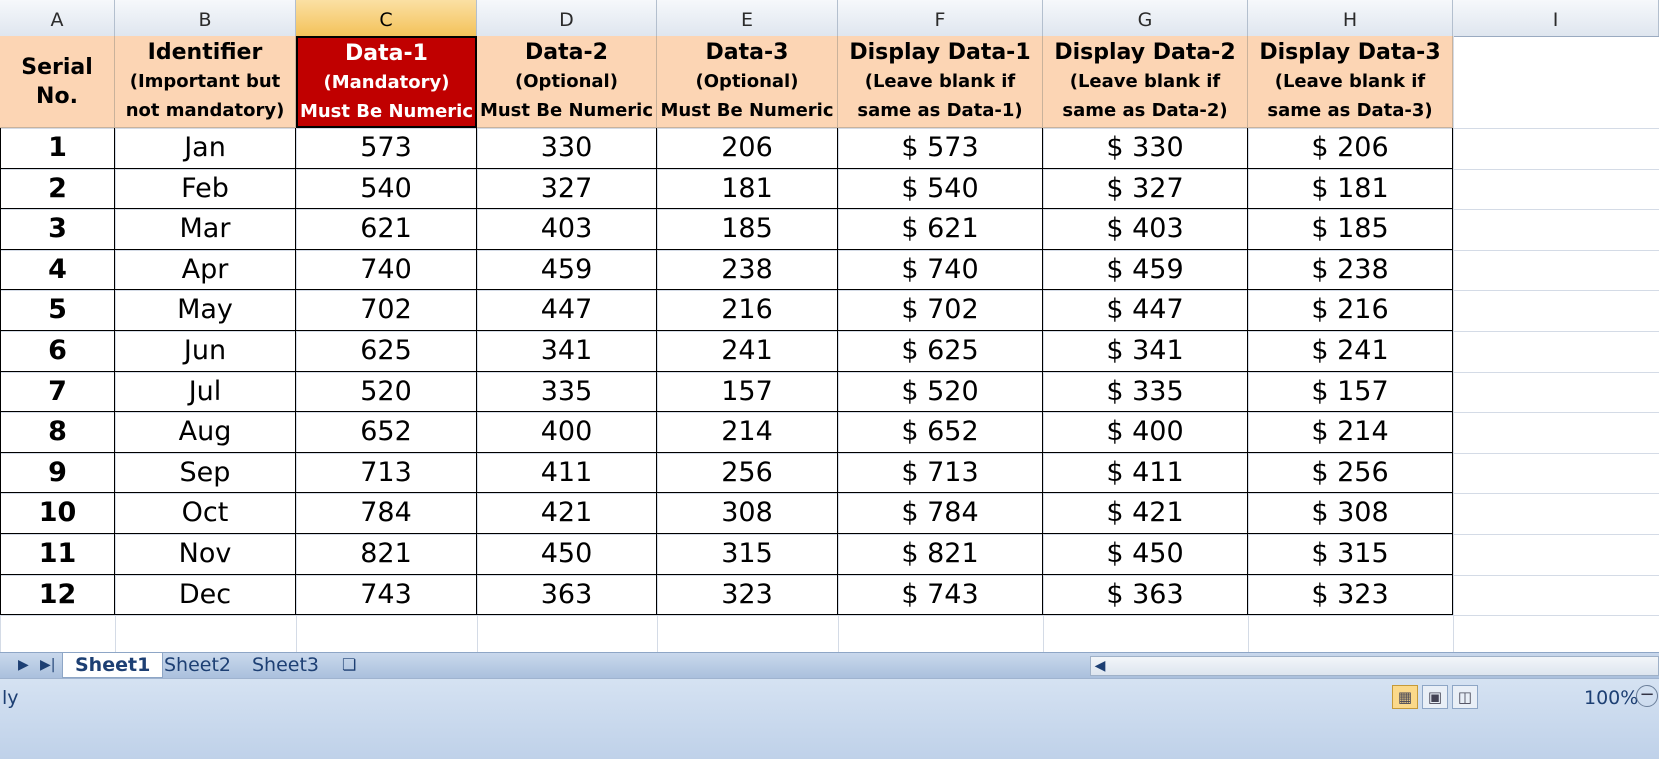 The height and width of the screenshot is (759, 1659). What do you see at coordinates (1350, 432) in the screenshot?
I see `table-cell: $ 214` at bounding box center [1350, 432].